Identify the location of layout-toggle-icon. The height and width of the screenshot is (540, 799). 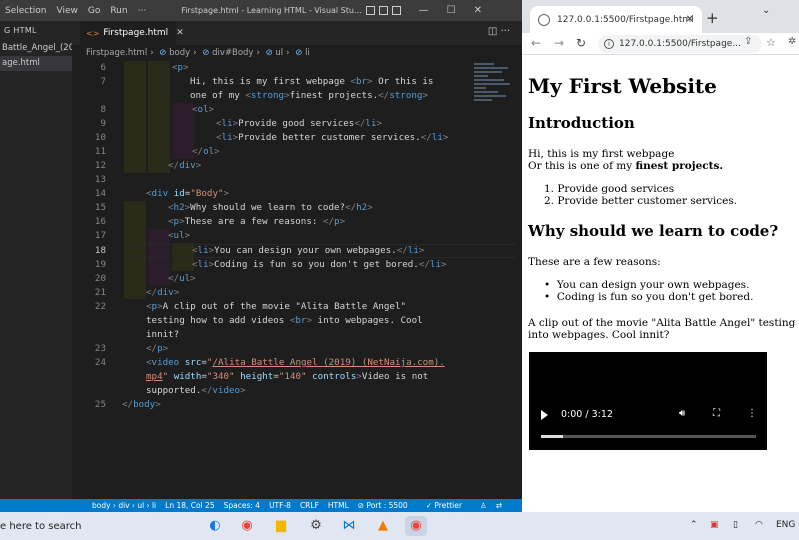
(370, 10).